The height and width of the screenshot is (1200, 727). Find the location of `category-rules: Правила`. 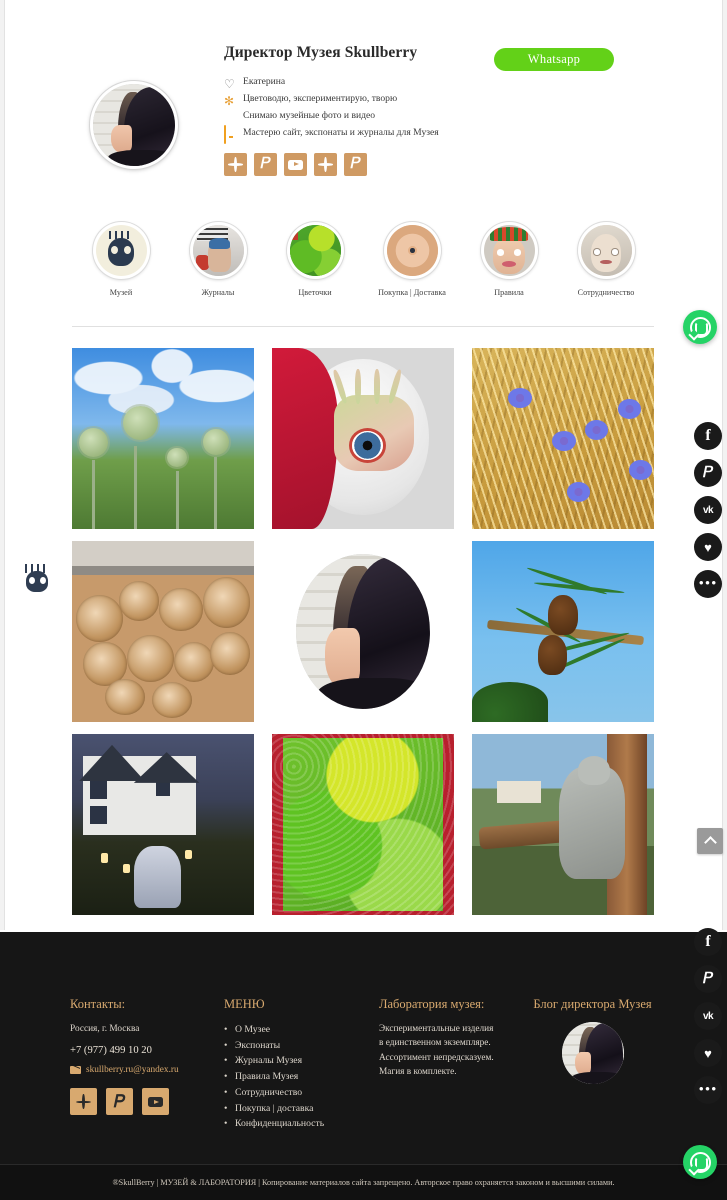

category-rules: Правила is located at coordinates (509, 259).